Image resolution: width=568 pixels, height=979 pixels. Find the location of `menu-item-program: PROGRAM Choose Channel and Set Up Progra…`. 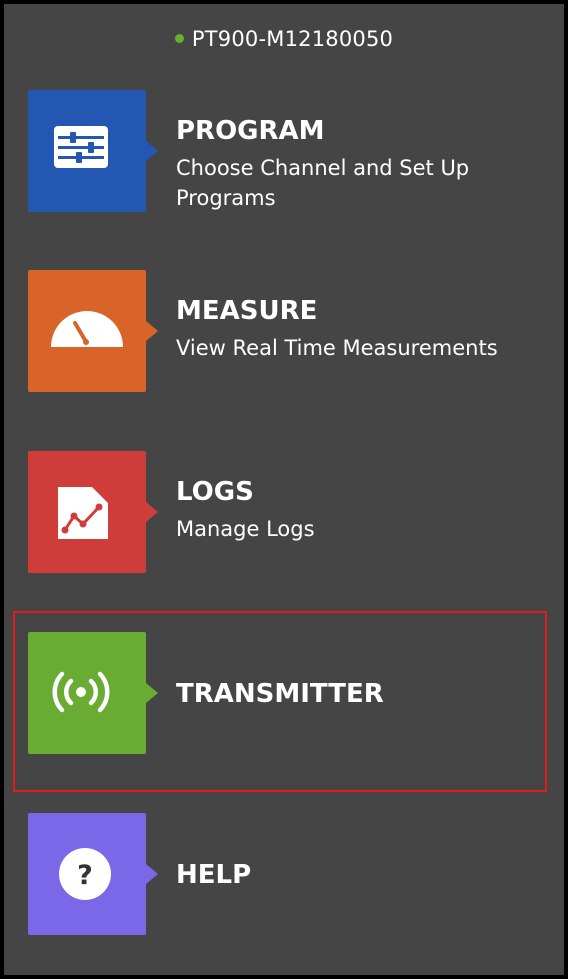

menu-item-program: PROGRAM Choose Channel and Set Up Progra… is located at coordinates (288, 152).